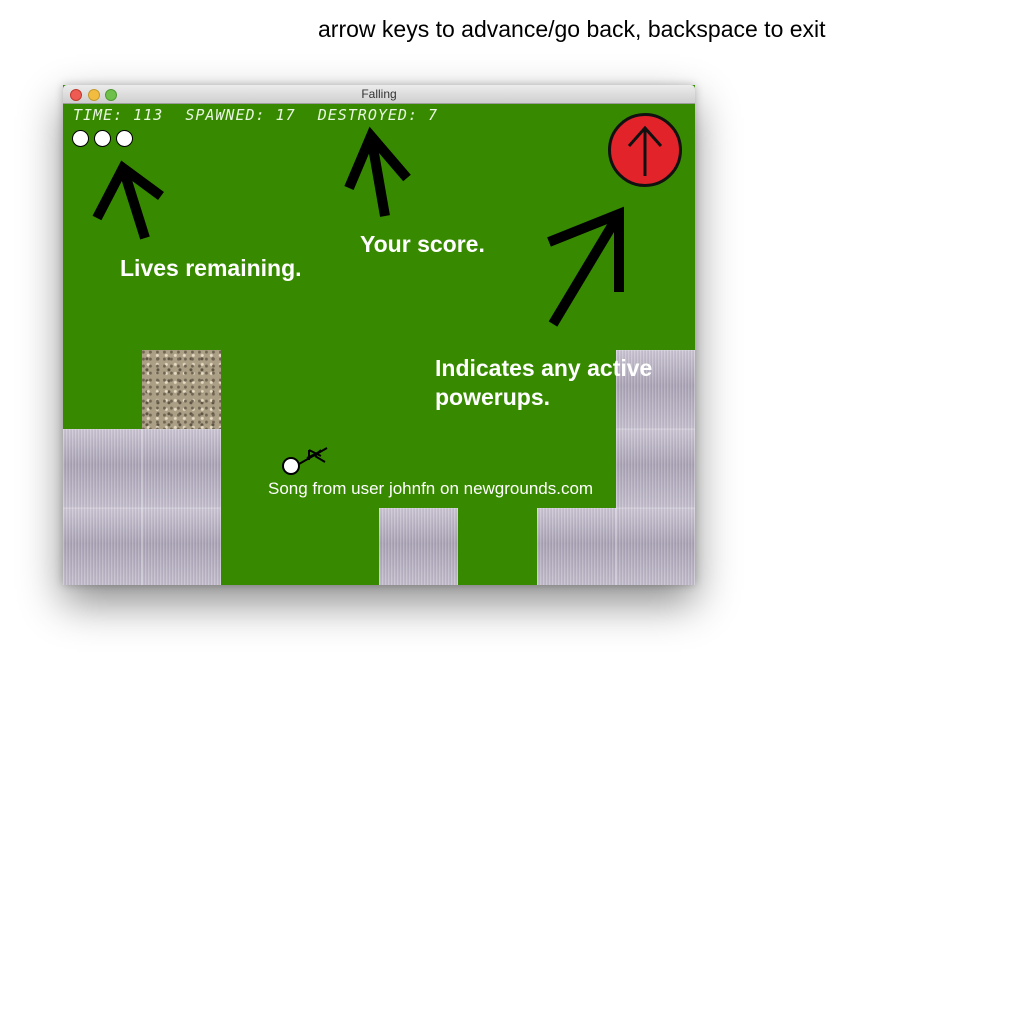 This screenshot has width=1024, height=1024. I want to click on song-credit: Song from user johnfn on newgrounds.com, so click(431, 488).